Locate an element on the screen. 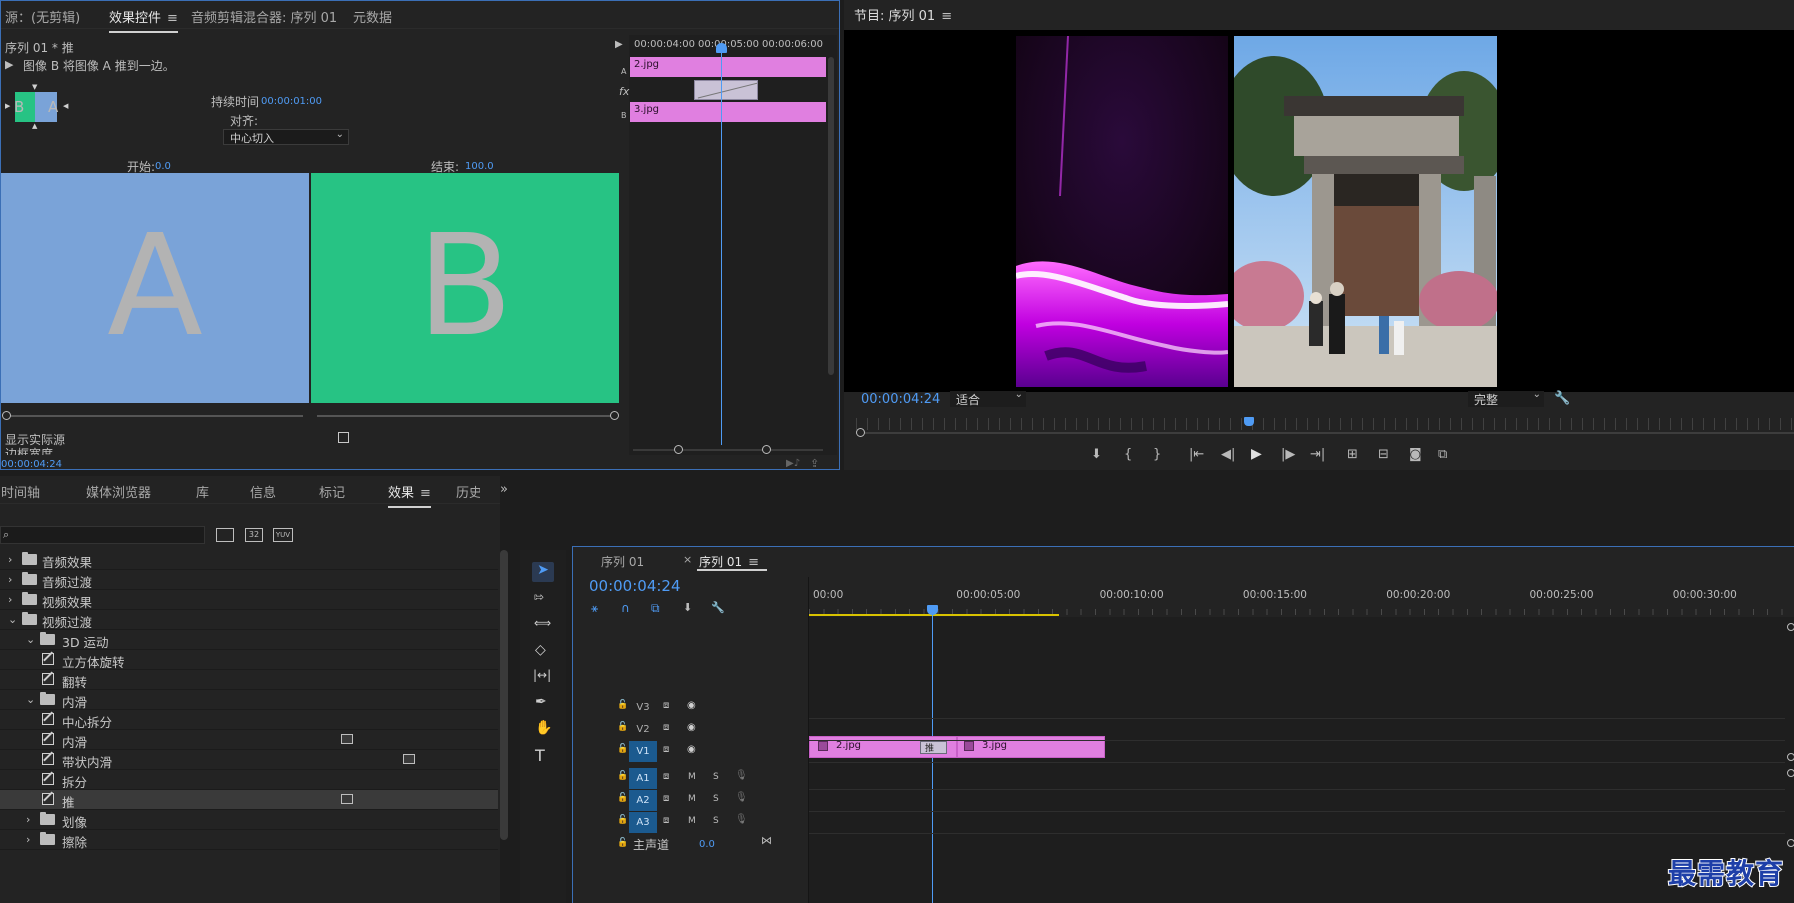  program-playhead is located at coordinates (1249, 421).